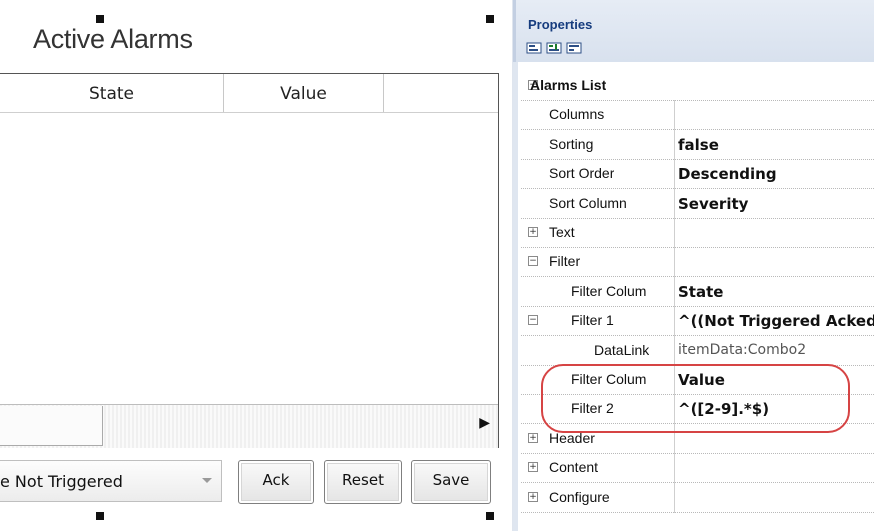 The width and height of the screenshot is (874, 531). I want to click on property-name: Filter, so click(565, 261).